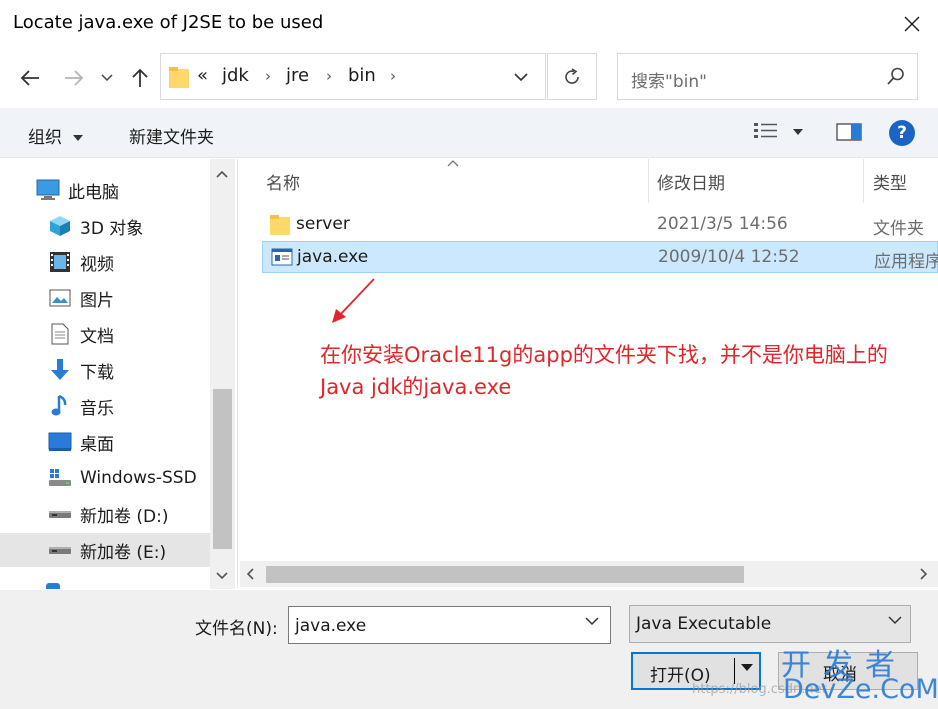 This screenshot has height=709, width=938. I want to click on caret-down-icon, so click(747, 668).